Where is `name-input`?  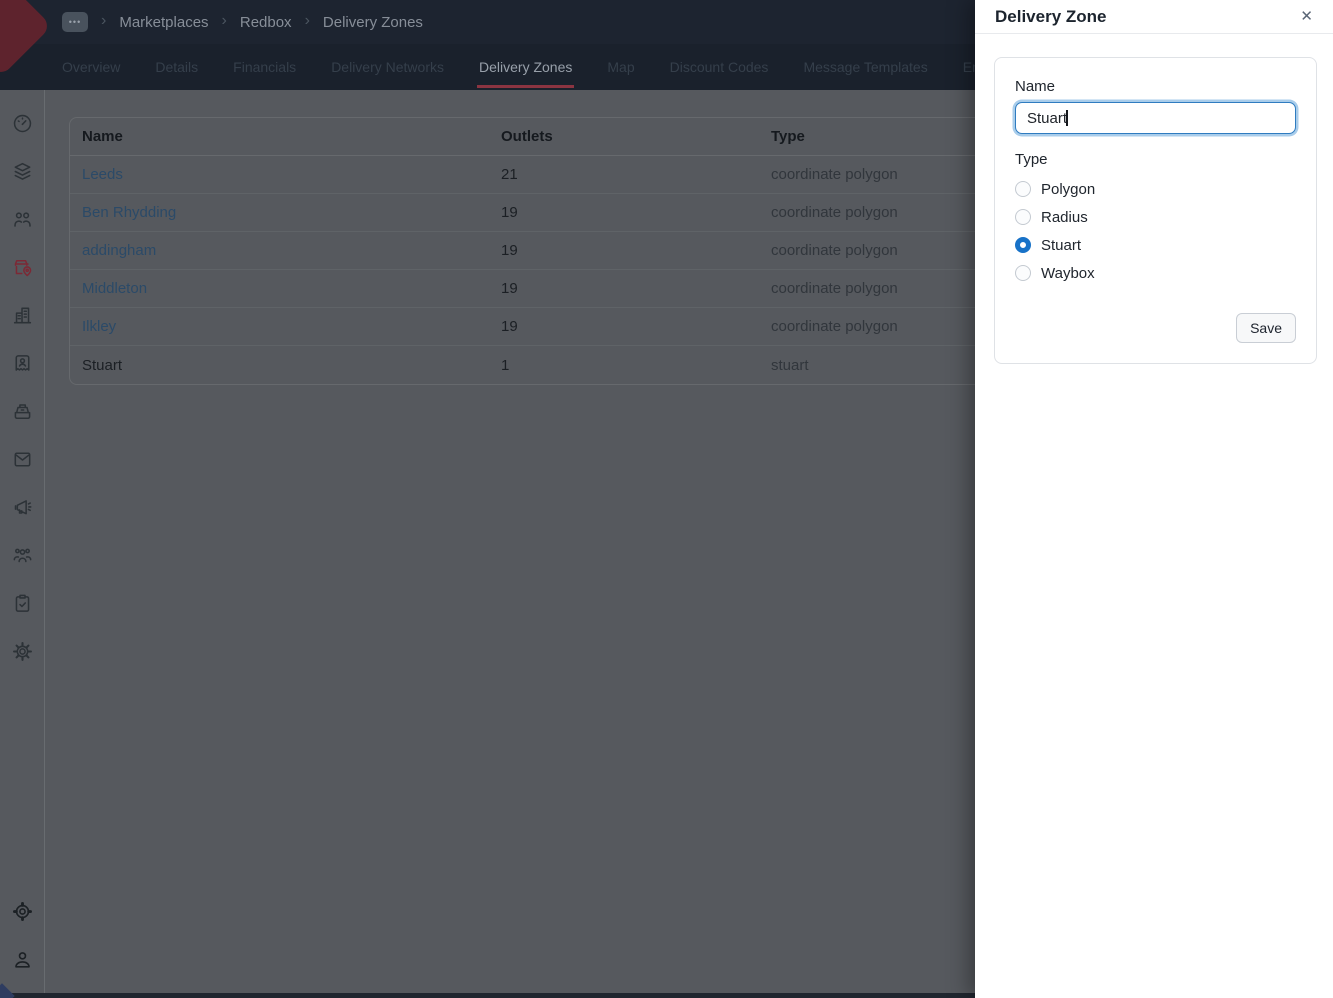 name-input is located at coordinates (1155, 118).